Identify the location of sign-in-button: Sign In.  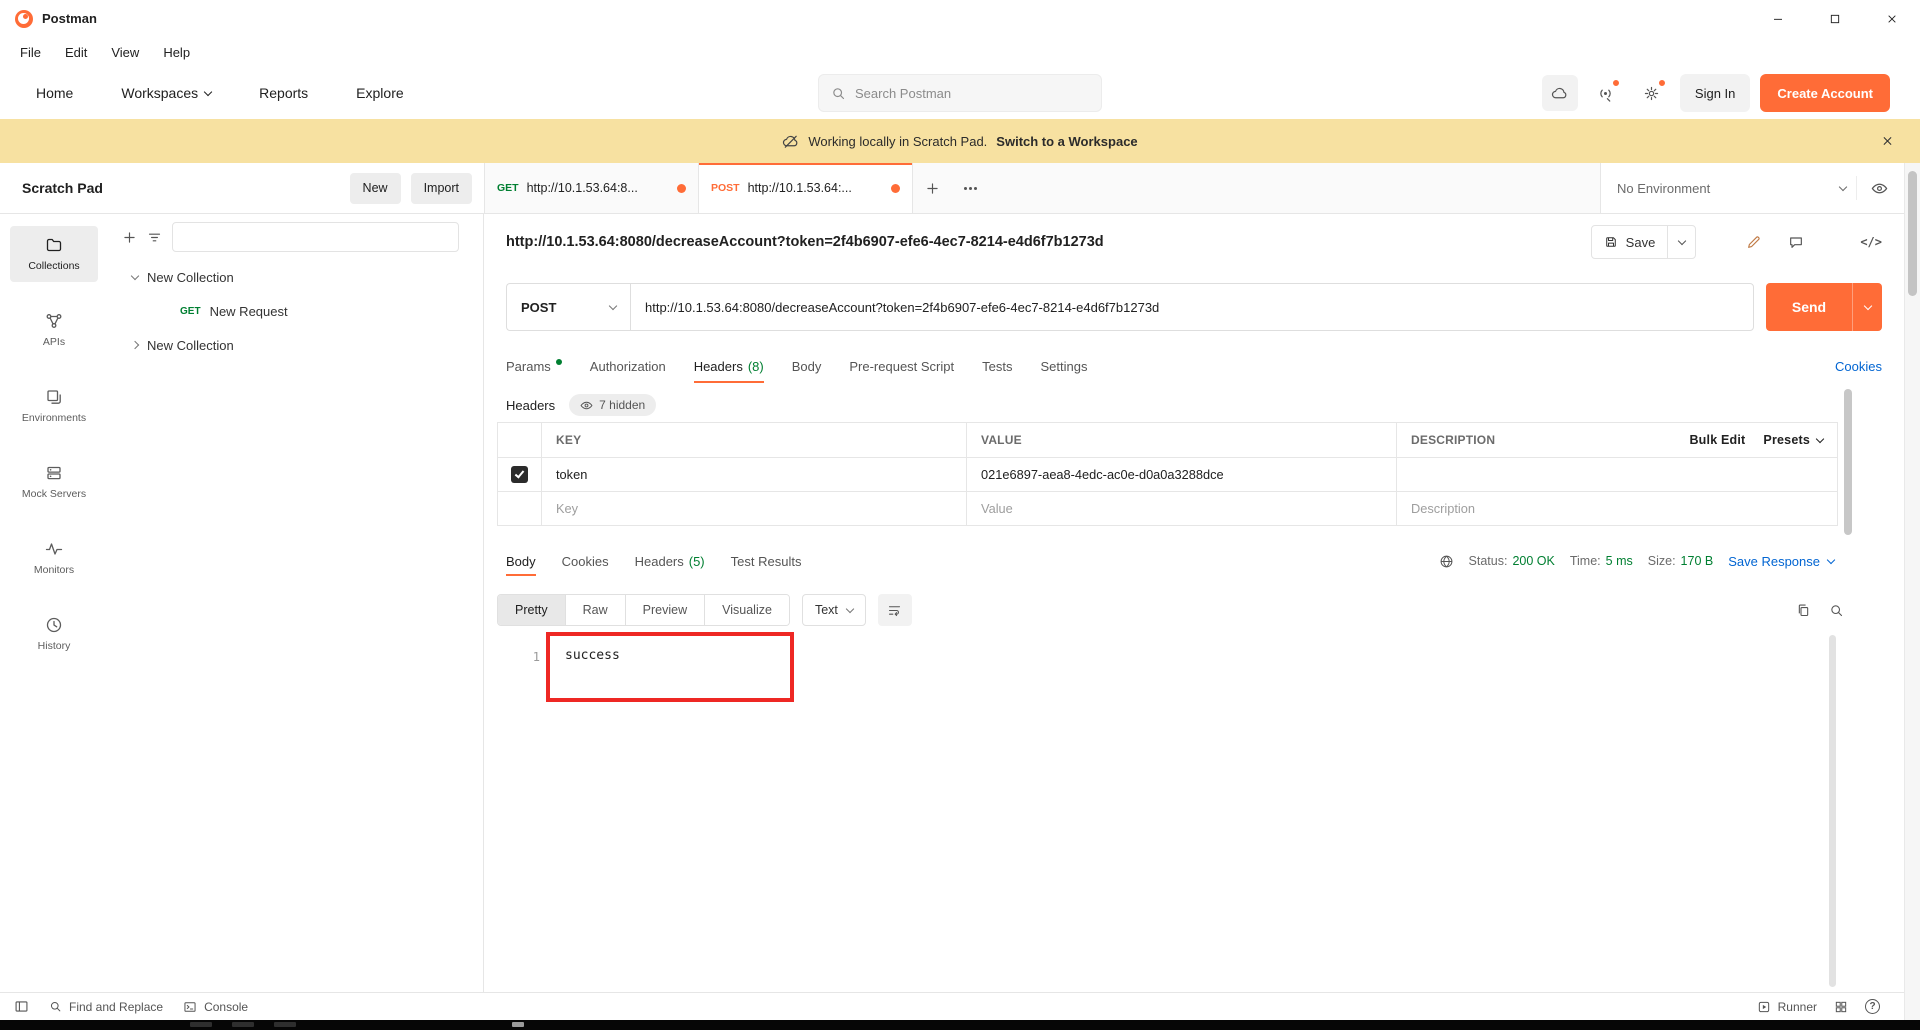
(1715, 93).